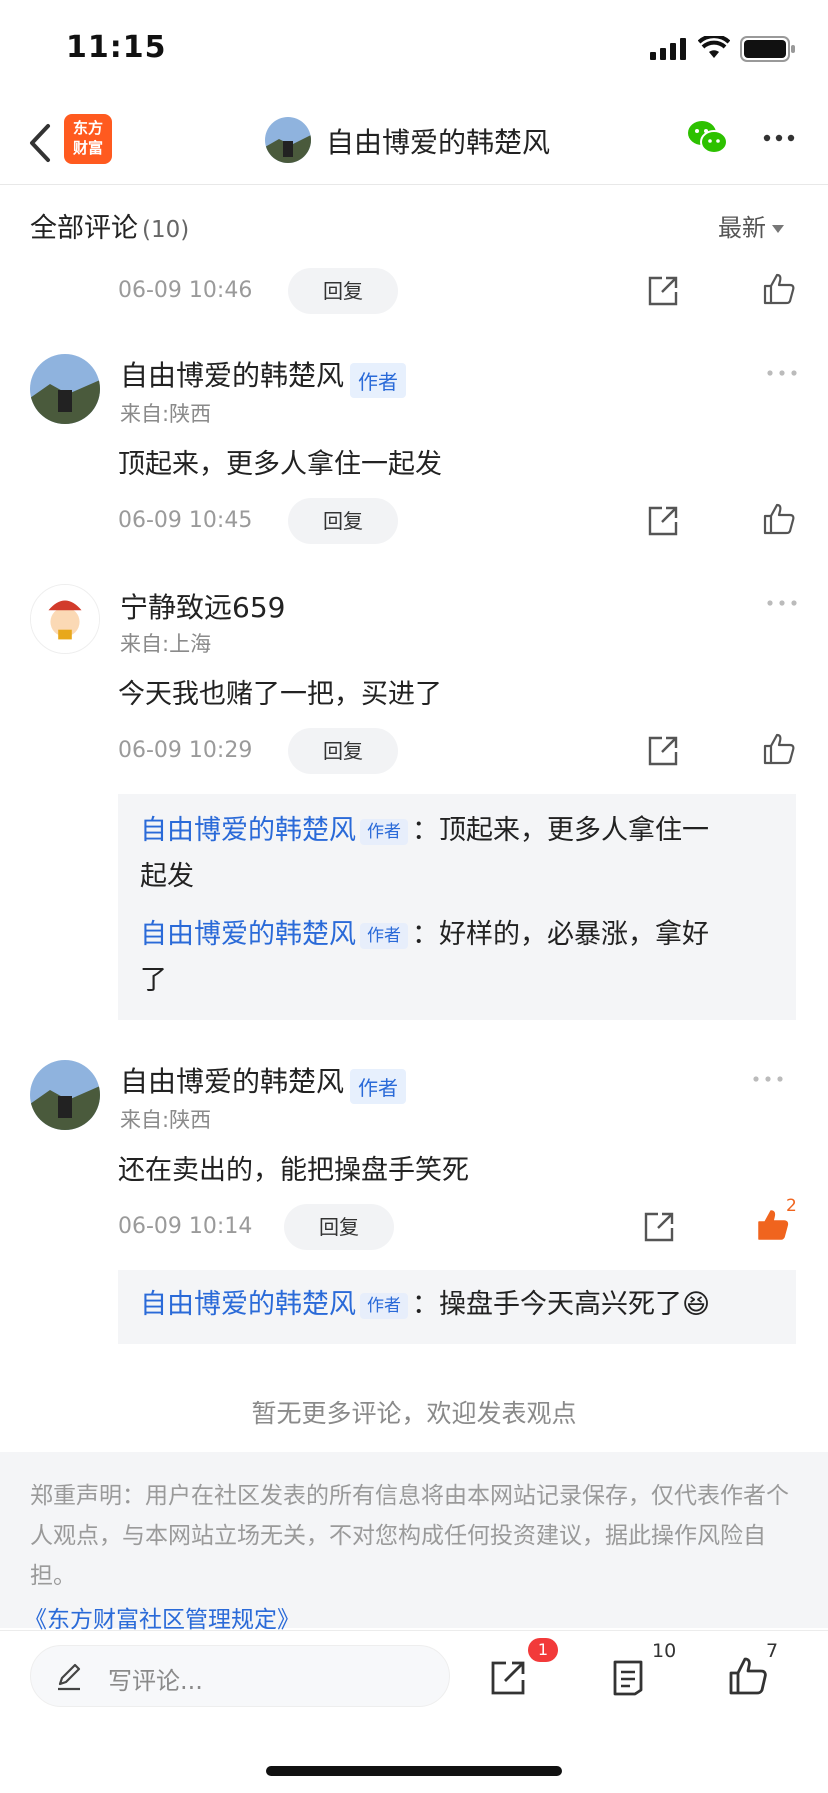  Describe the element at coordinates (414, 1771) in the screenshot. I see `home-indicator` at that location.